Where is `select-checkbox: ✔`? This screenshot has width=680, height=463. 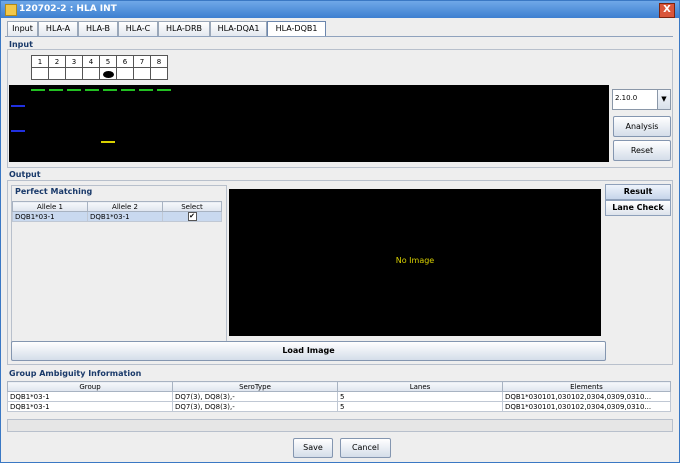 select-checkbox: ✔ is located at coordinates (192, 216).